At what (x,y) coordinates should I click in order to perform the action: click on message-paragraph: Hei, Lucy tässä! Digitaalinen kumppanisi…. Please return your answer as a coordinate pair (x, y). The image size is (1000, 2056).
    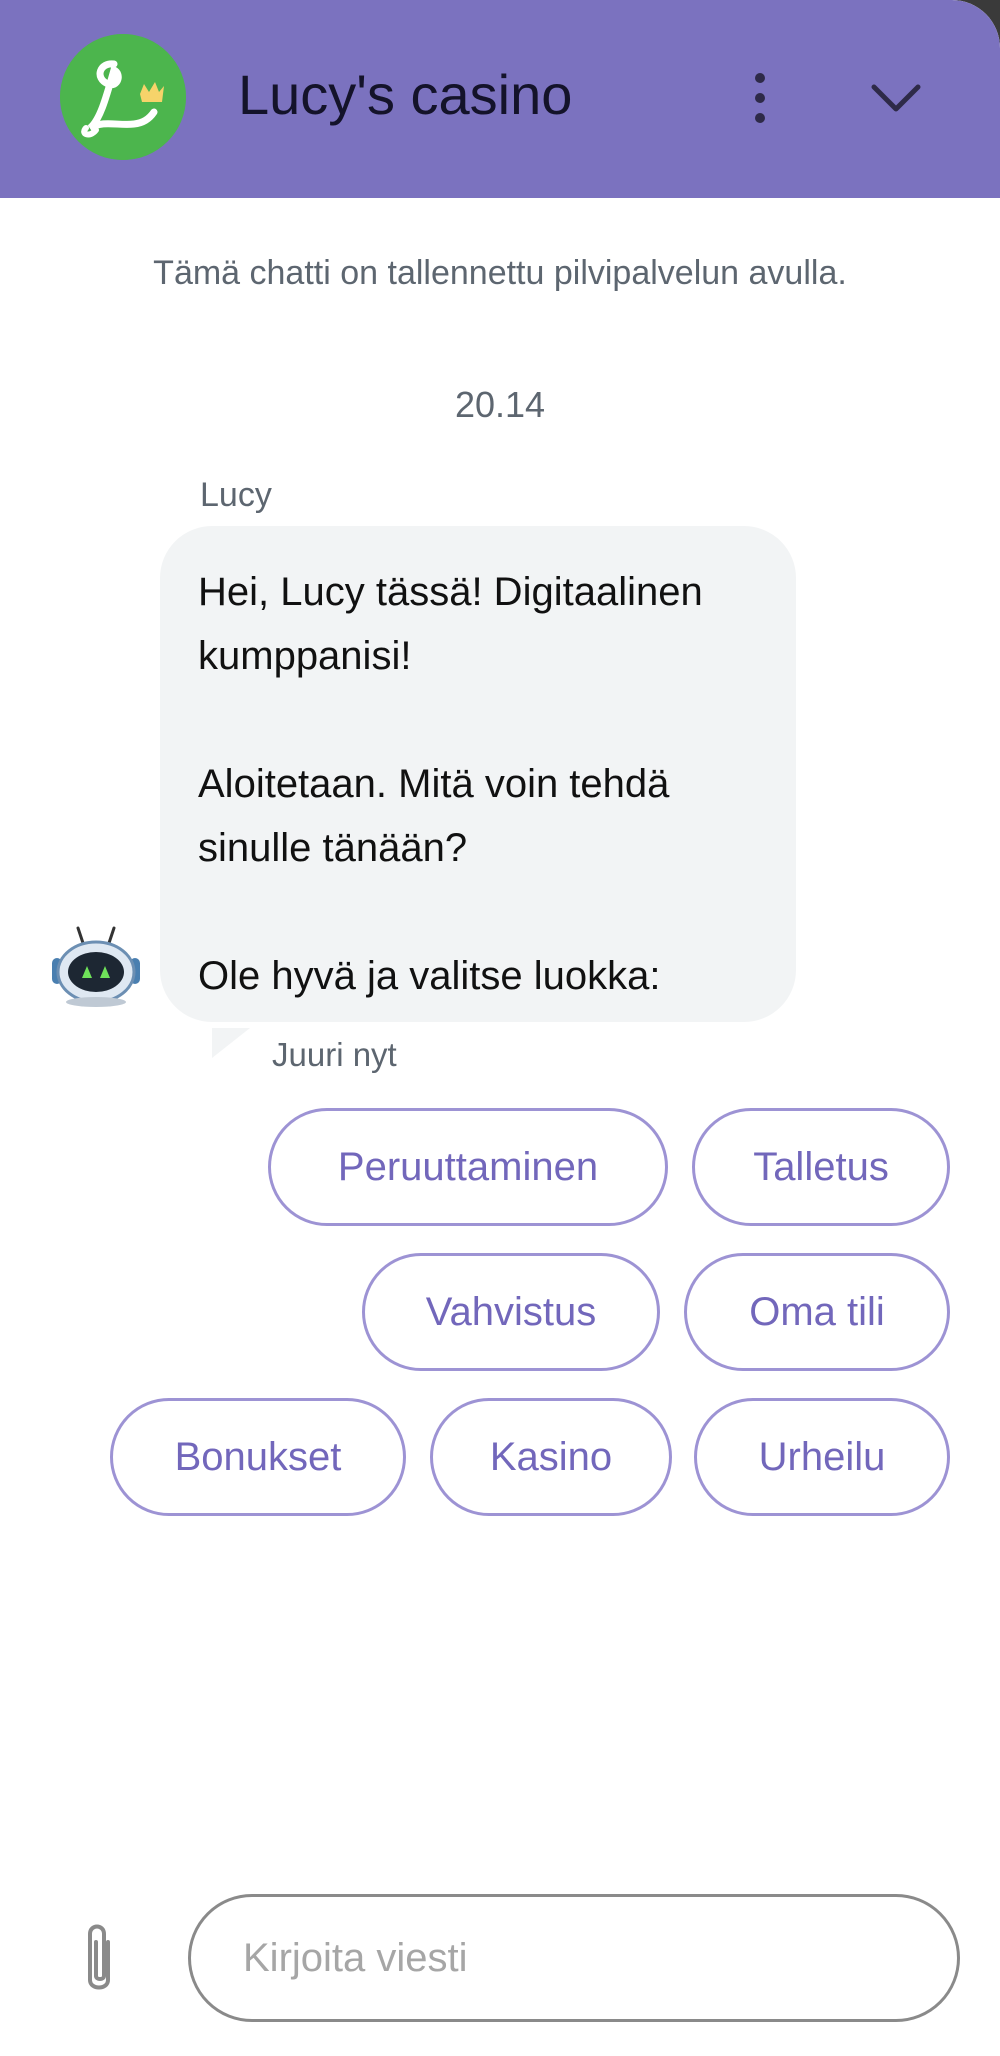
    Looking at the image, I should click on (450, 624).